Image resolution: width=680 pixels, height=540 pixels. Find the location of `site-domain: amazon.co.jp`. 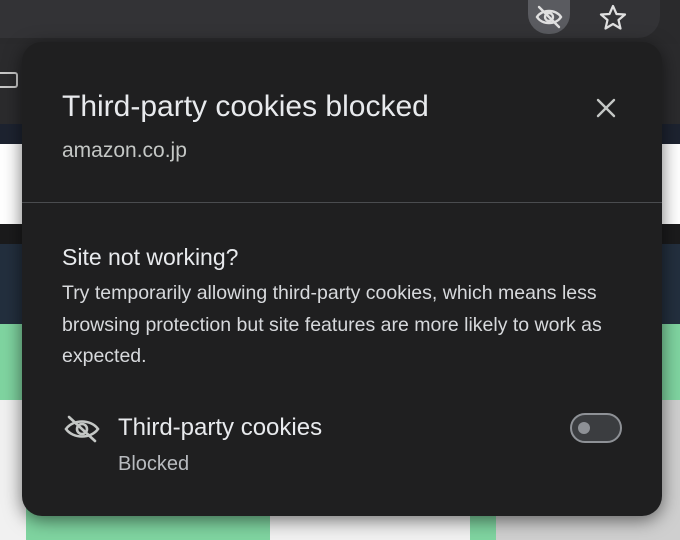

site-domain: amazon.co.jp is located at coordinates (124, 150).